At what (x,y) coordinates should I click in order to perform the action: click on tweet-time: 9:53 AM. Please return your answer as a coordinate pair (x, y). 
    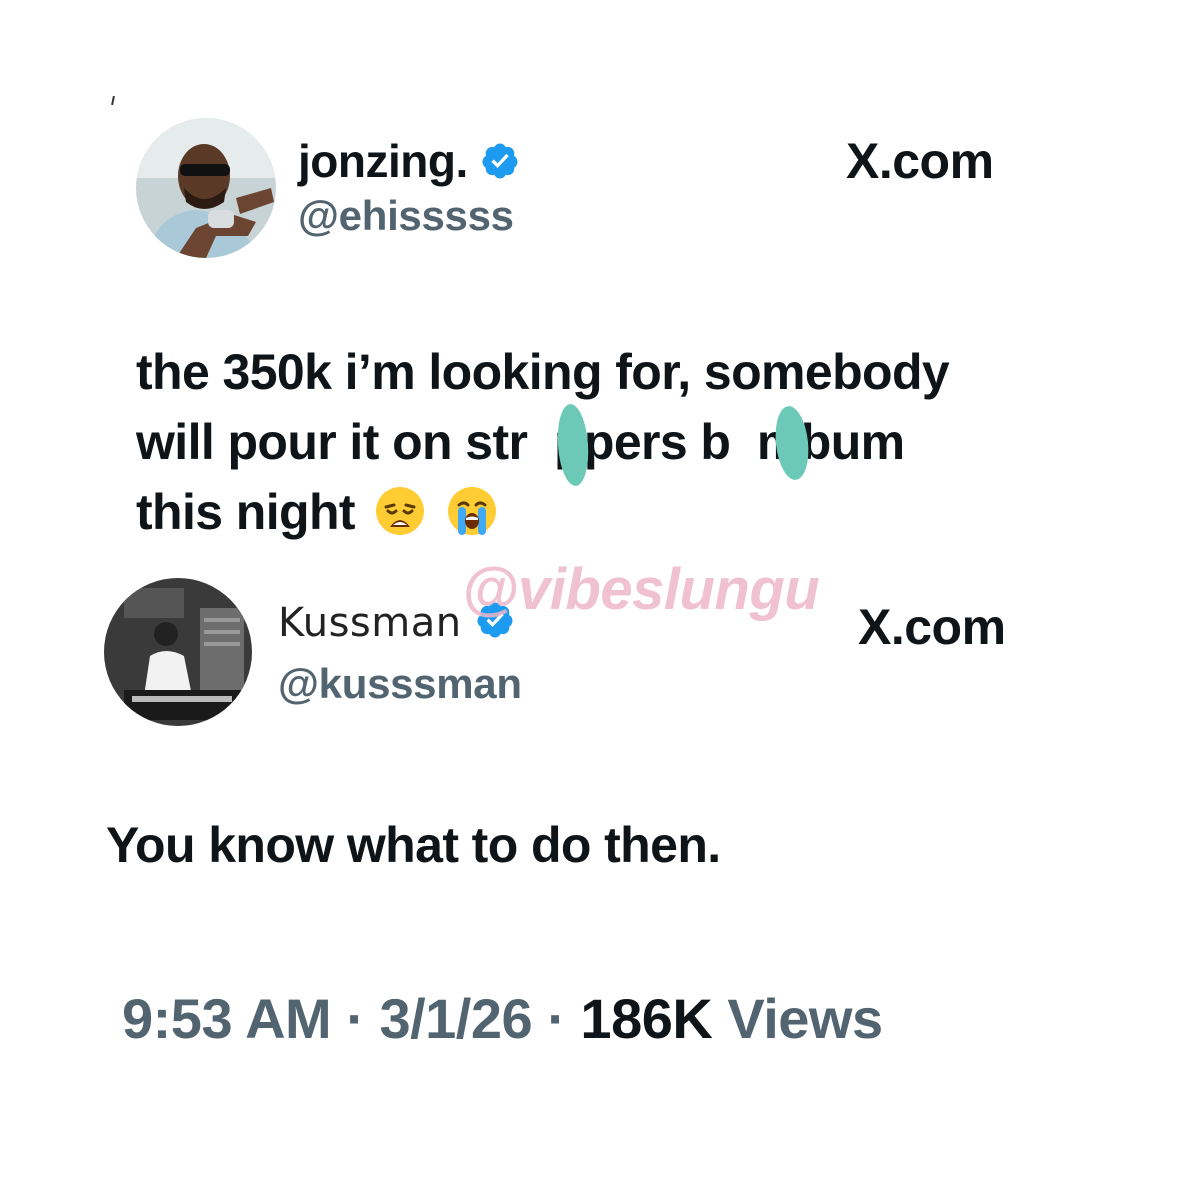
    Looking at the image, I should click on (227, 1018).